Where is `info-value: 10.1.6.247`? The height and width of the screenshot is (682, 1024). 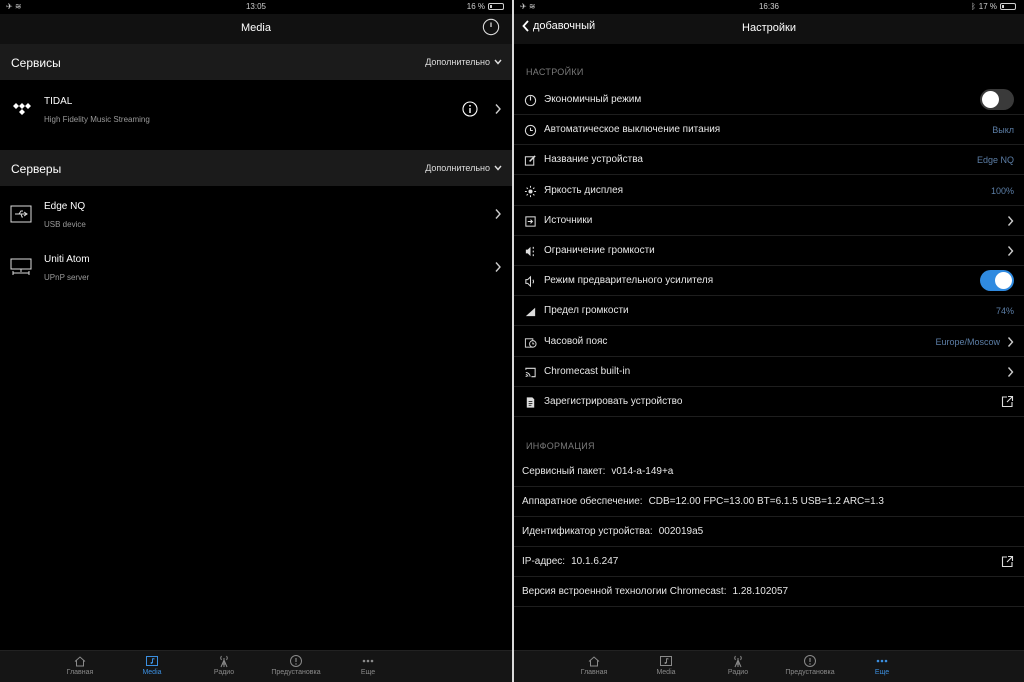 info-value: 10.1.6.247 is located at coordinates (595, 561).